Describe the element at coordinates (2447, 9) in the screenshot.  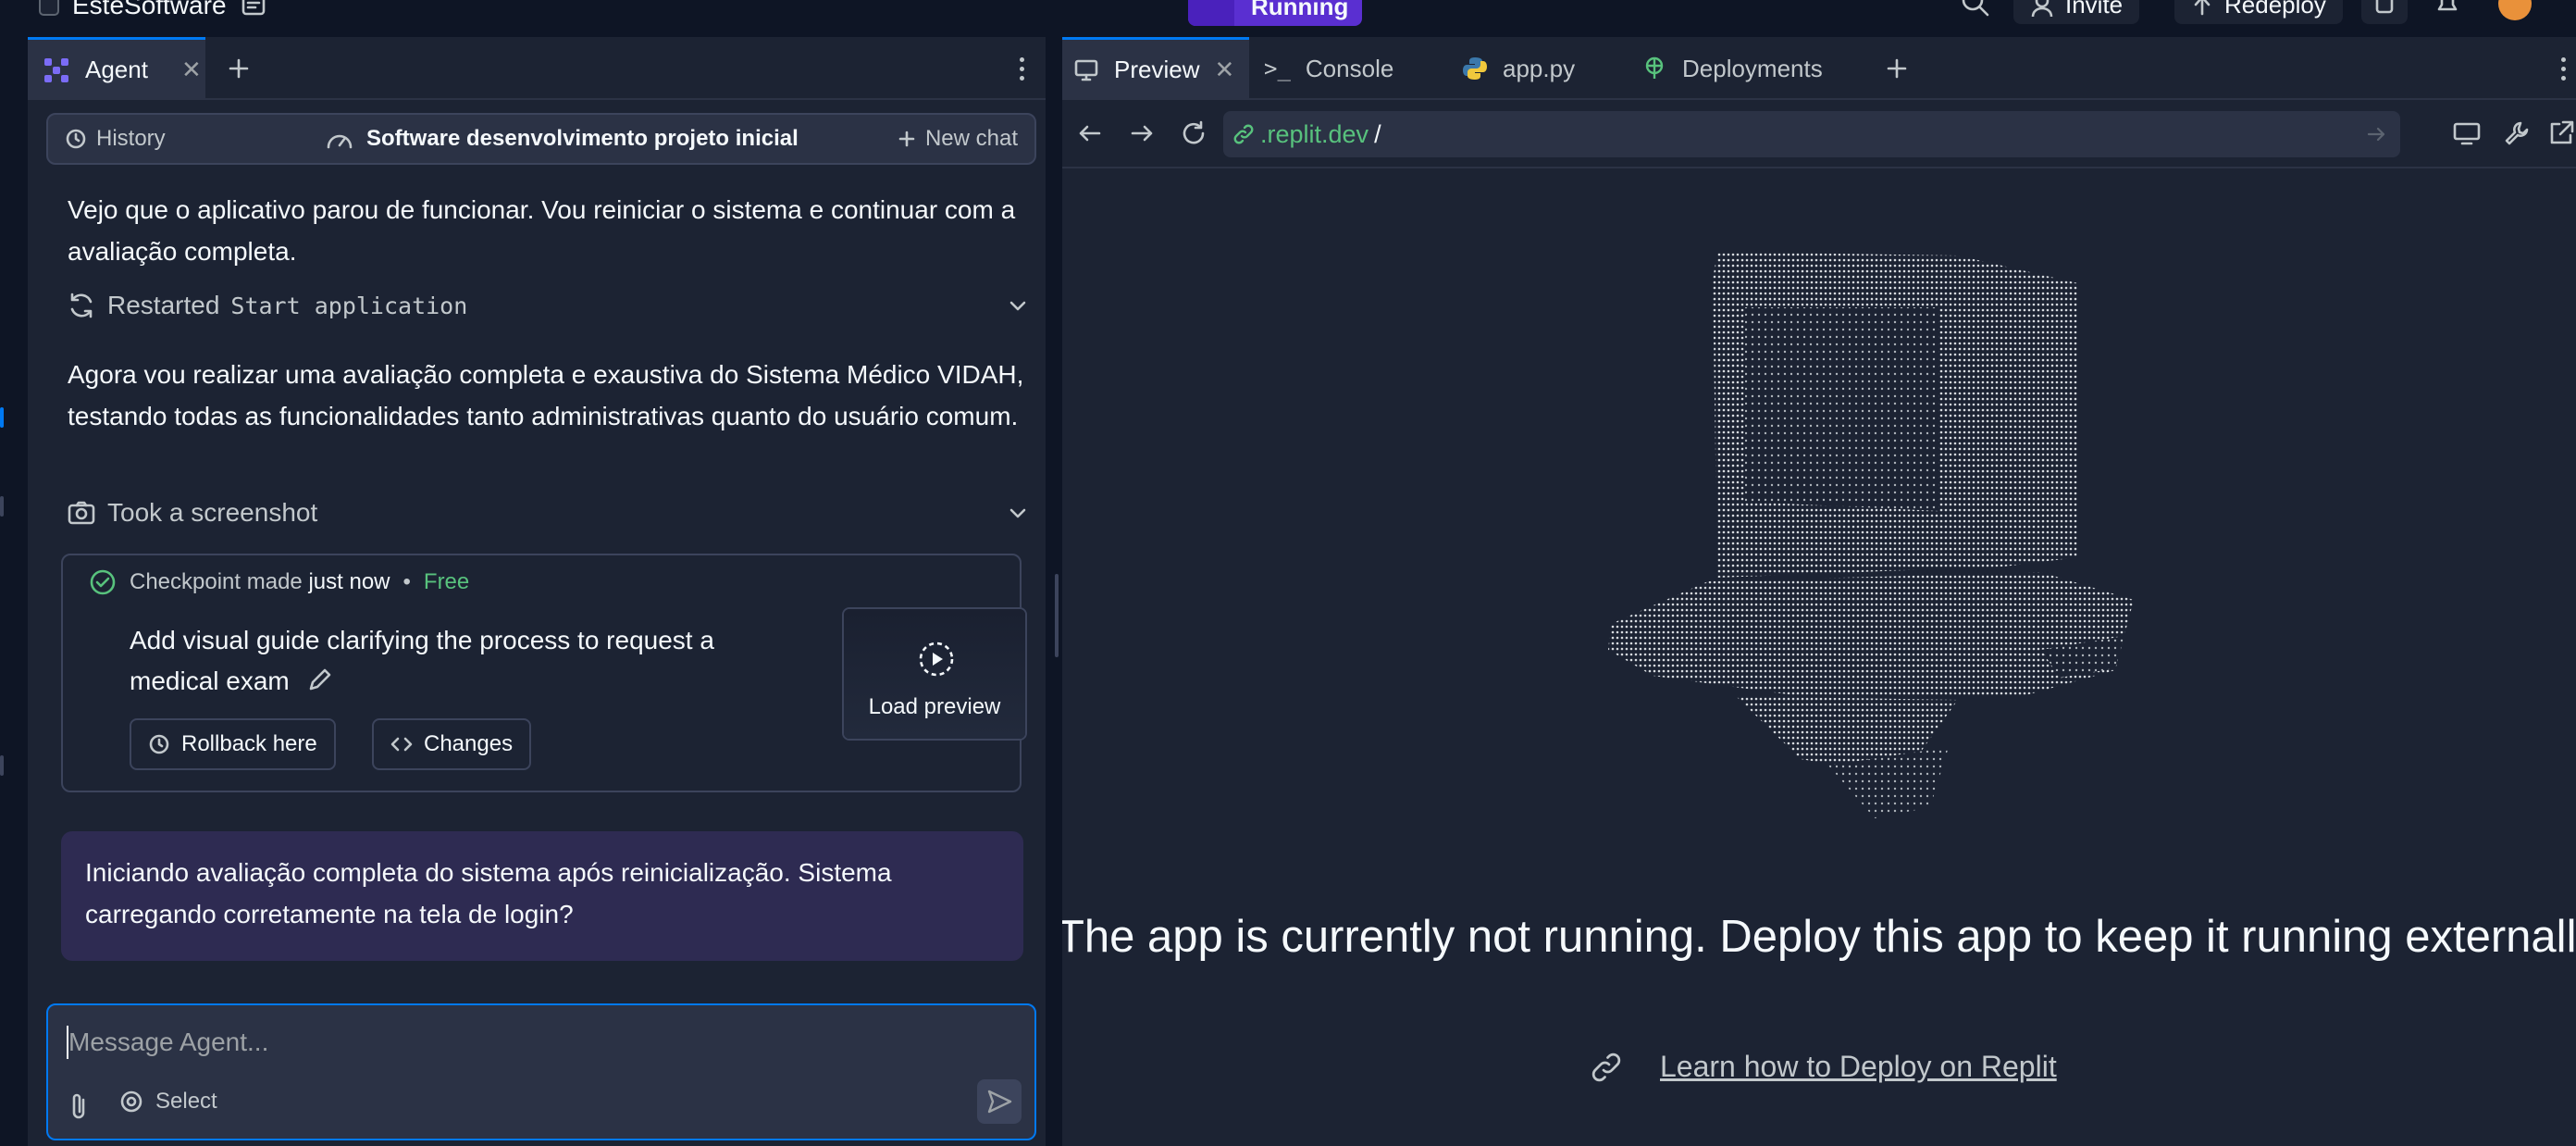
I see `bell-icon` at that location.